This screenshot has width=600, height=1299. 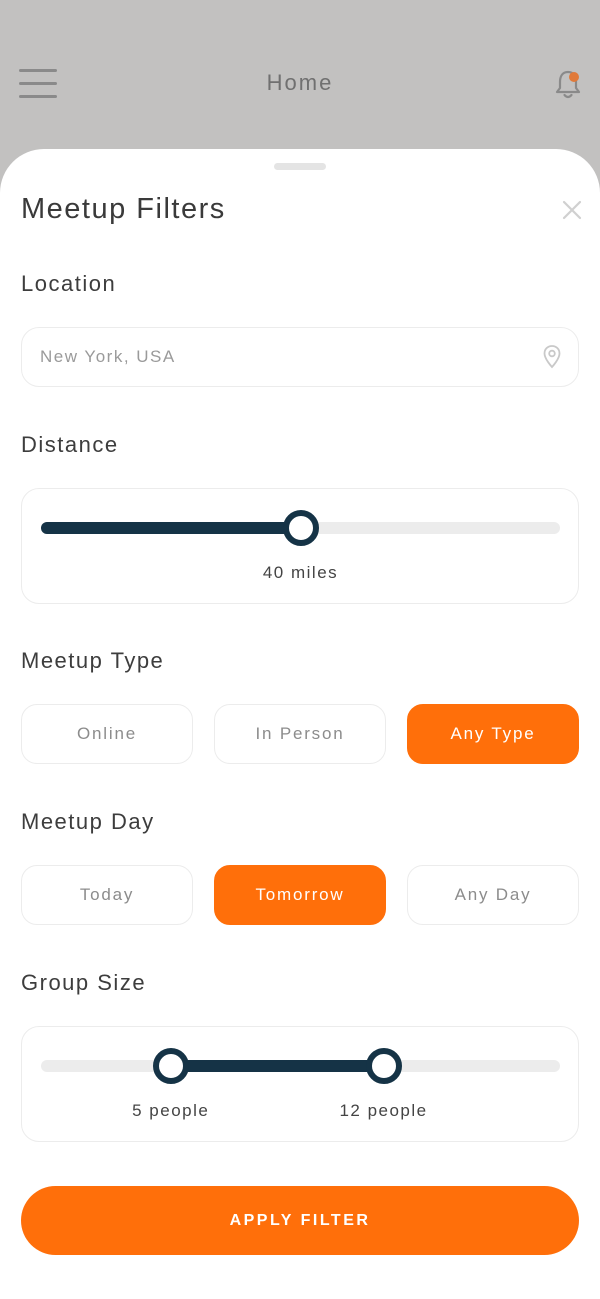 What do you see at coordinates (69, 283) in the screenshot?
I see `location-label: Location` at bounding box center [69, 283].